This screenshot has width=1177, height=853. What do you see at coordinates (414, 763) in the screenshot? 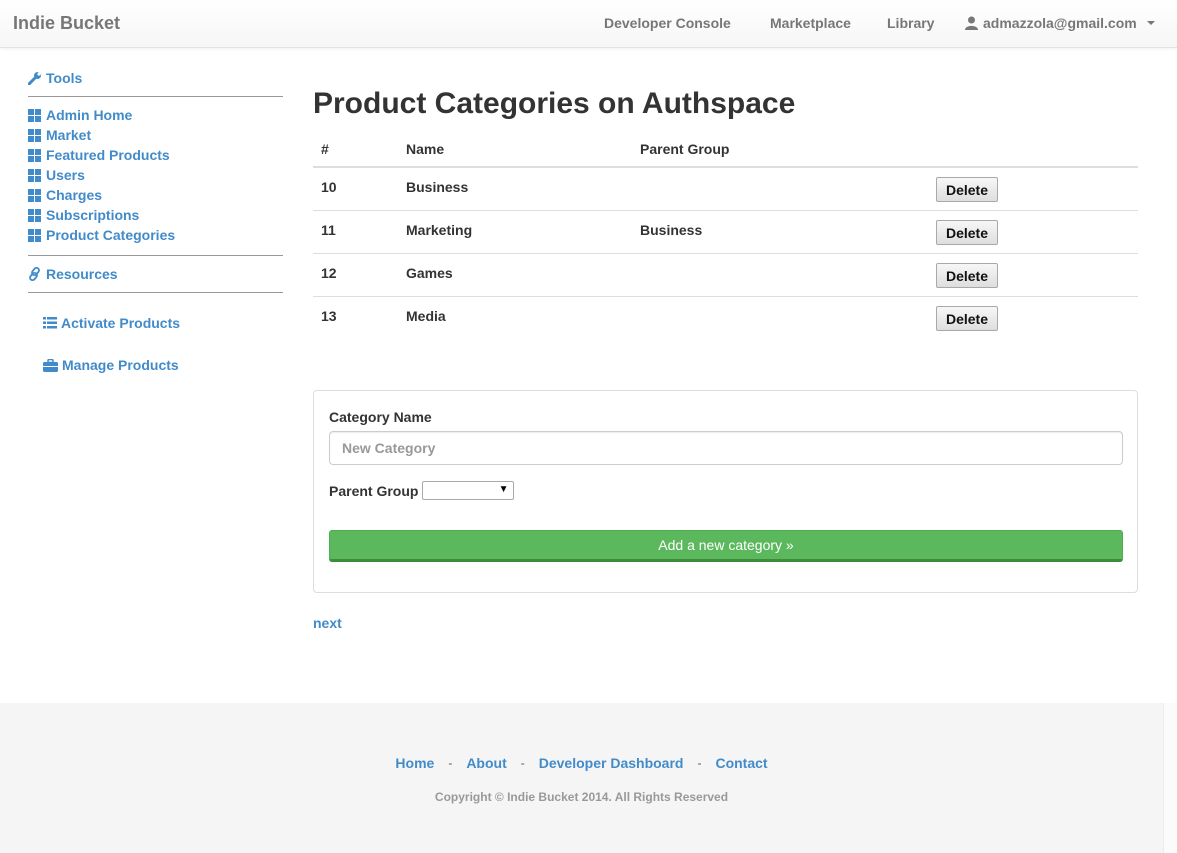
I see `footer-link-home: Home` at bounding box center [414, 763].